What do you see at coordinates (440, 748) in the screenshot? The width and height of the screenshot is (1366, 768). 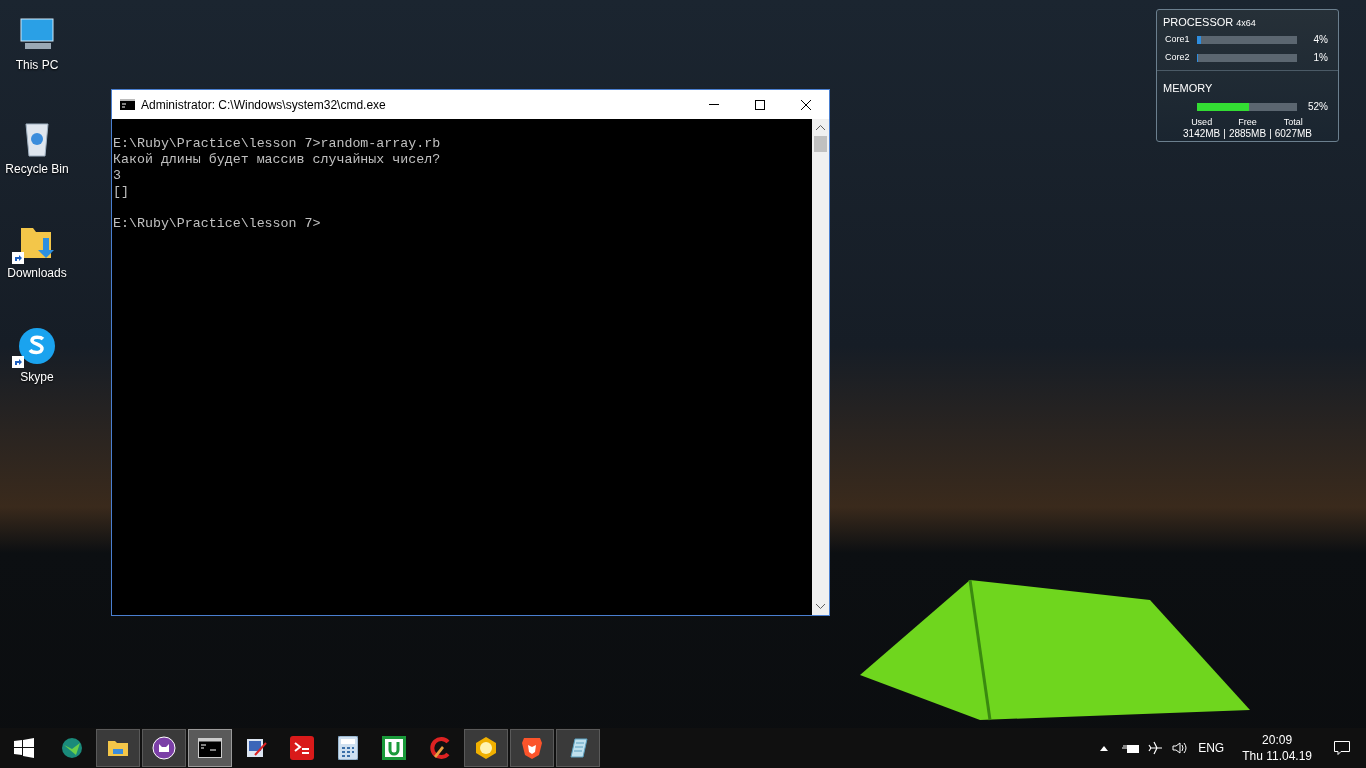 I see `cleaner-icon` at bounding box center [440, 748].